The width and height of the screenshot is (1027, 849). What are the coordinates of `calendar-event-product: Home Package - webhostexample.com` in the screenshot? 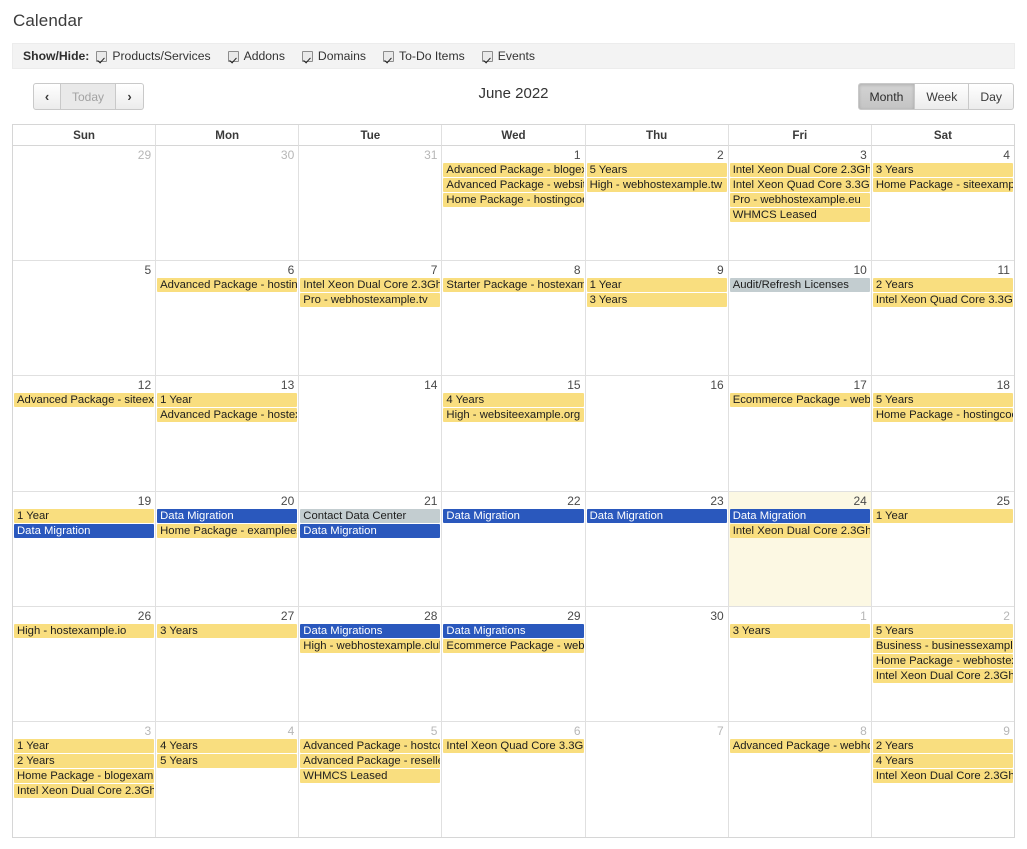 It's located at (942, 660).